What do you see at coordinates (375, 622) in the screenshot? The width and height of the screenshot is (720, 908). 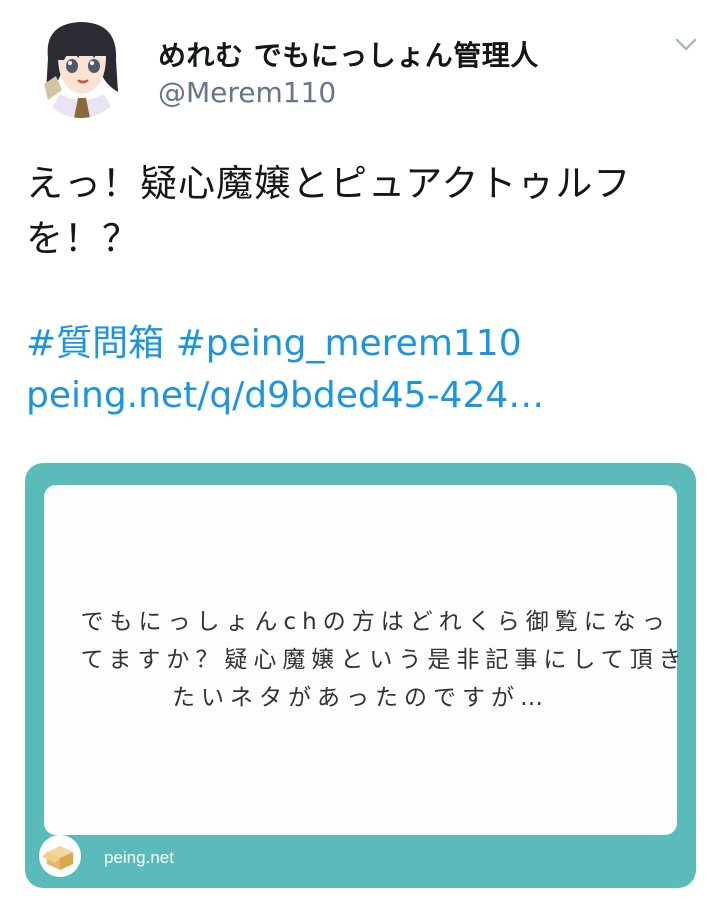 I see `question-line: でもにっしょんchの方はどれくら御覧になっ` at bounding box center [375, 622].